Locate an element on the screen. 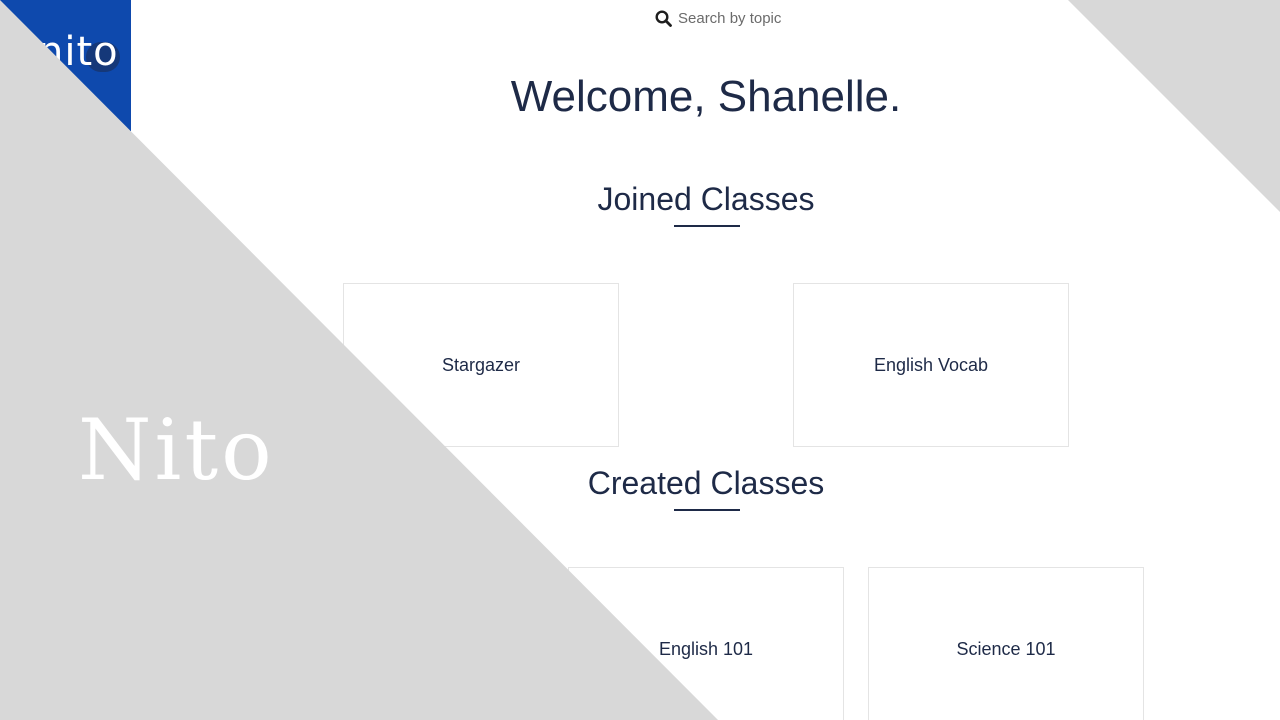 This screenshot has width=1280, height=720. joined-classes-title: Joined Classes is located at coordinates (706, 199).